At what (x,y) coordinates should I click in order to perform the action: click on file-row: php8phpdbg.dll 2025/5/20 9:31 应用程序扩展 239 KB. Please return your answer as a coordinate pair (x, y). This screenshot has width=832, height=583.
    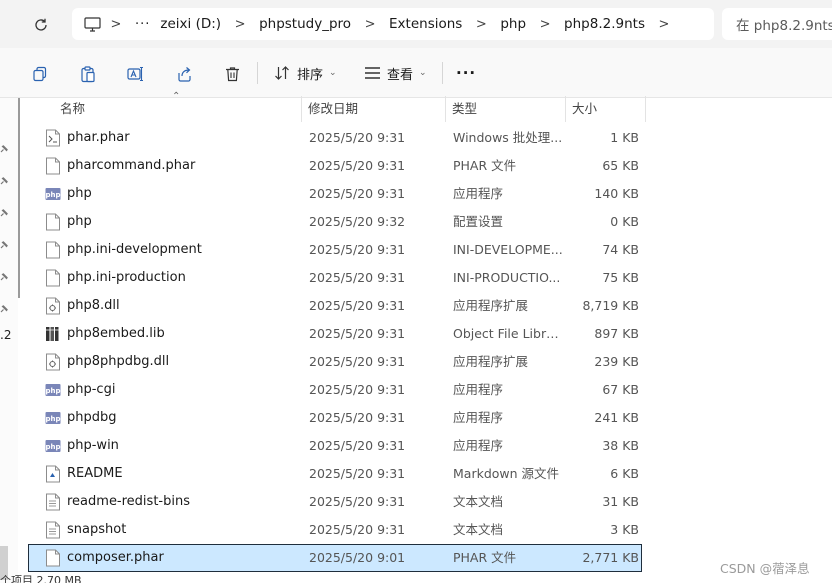
    Looking at the image, I should click on (335, 362).